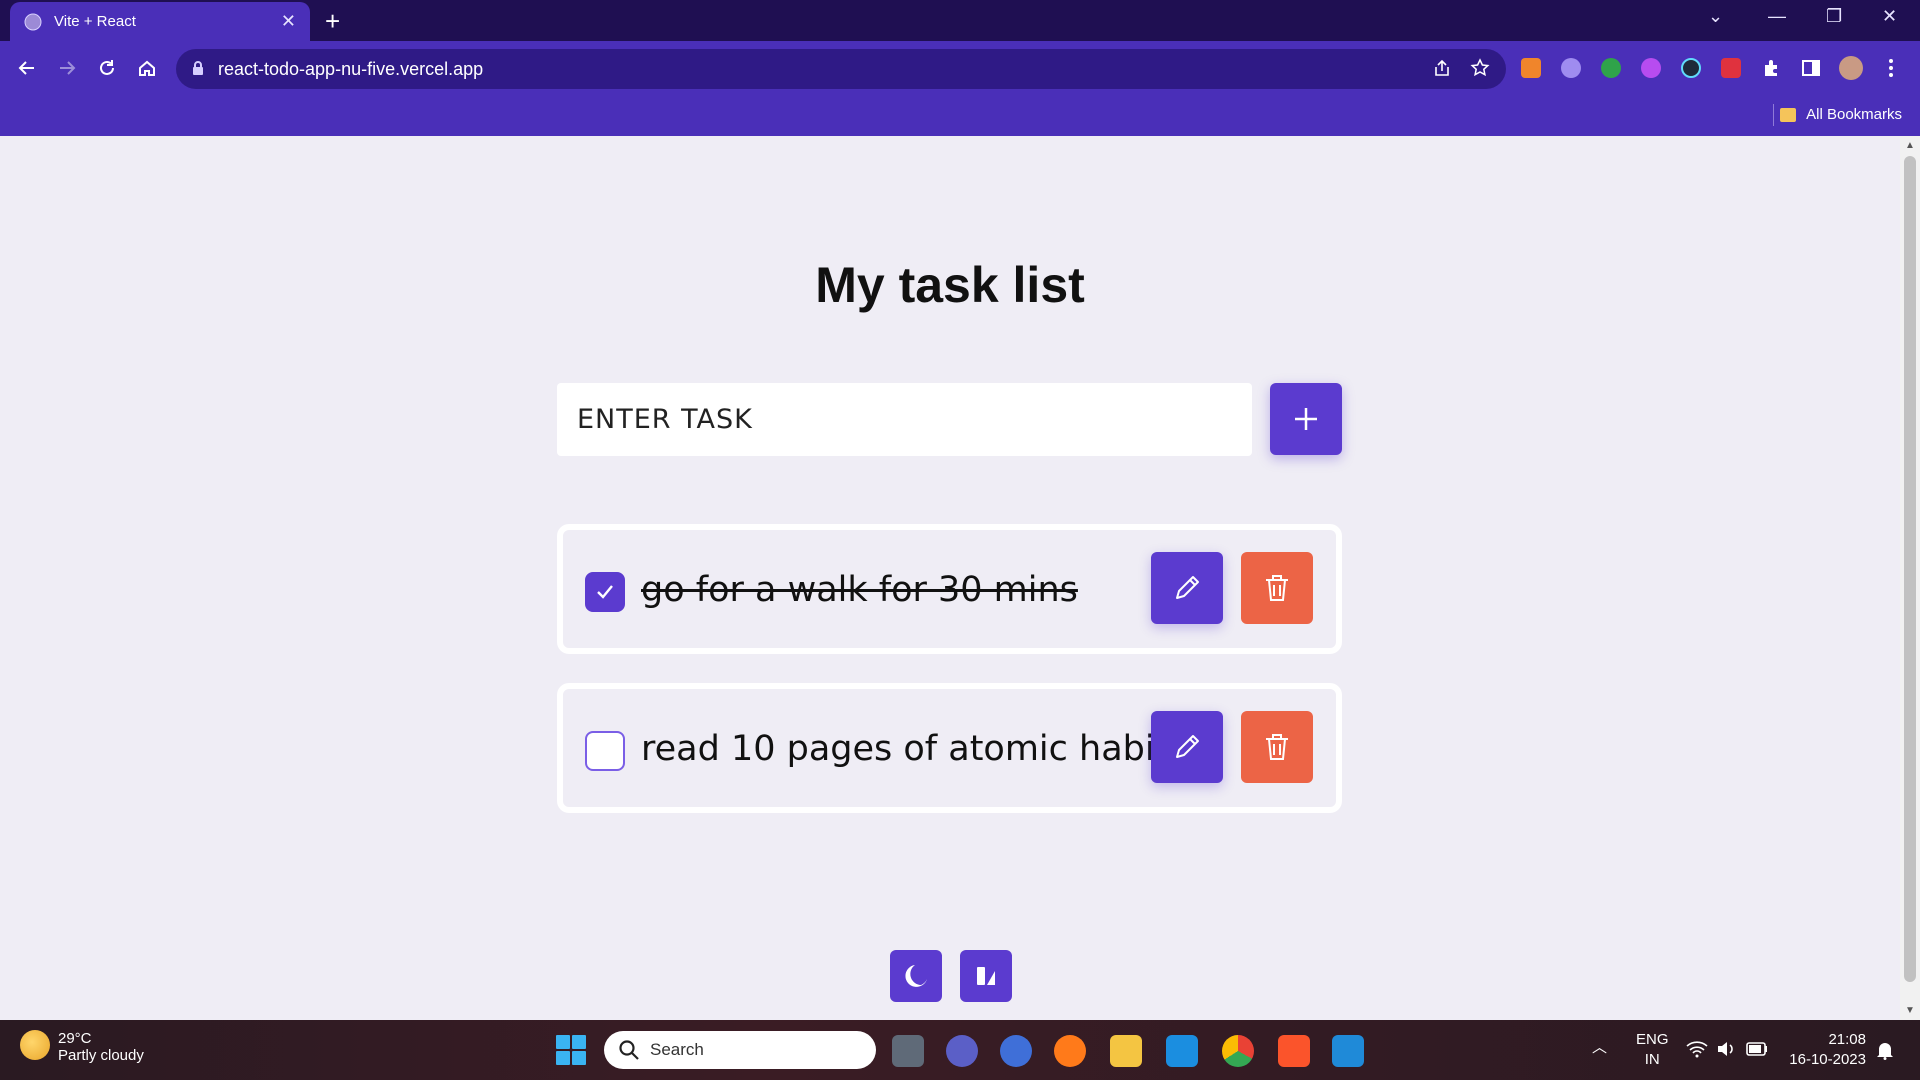 The height and width of the screenshot is (1080, 1920). What do you see at coordinates (1697, 1049) in the screenshot?
I see `wifi-icon` at bounding box center [1697, 1049].